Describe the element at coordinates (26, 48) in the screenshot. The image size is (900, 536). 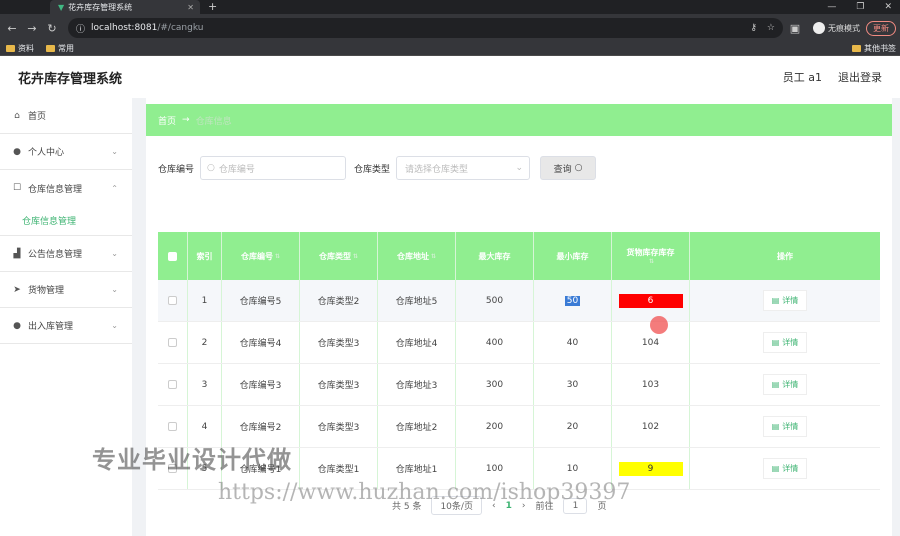
I see `bookmark-label: 资料` at that location.